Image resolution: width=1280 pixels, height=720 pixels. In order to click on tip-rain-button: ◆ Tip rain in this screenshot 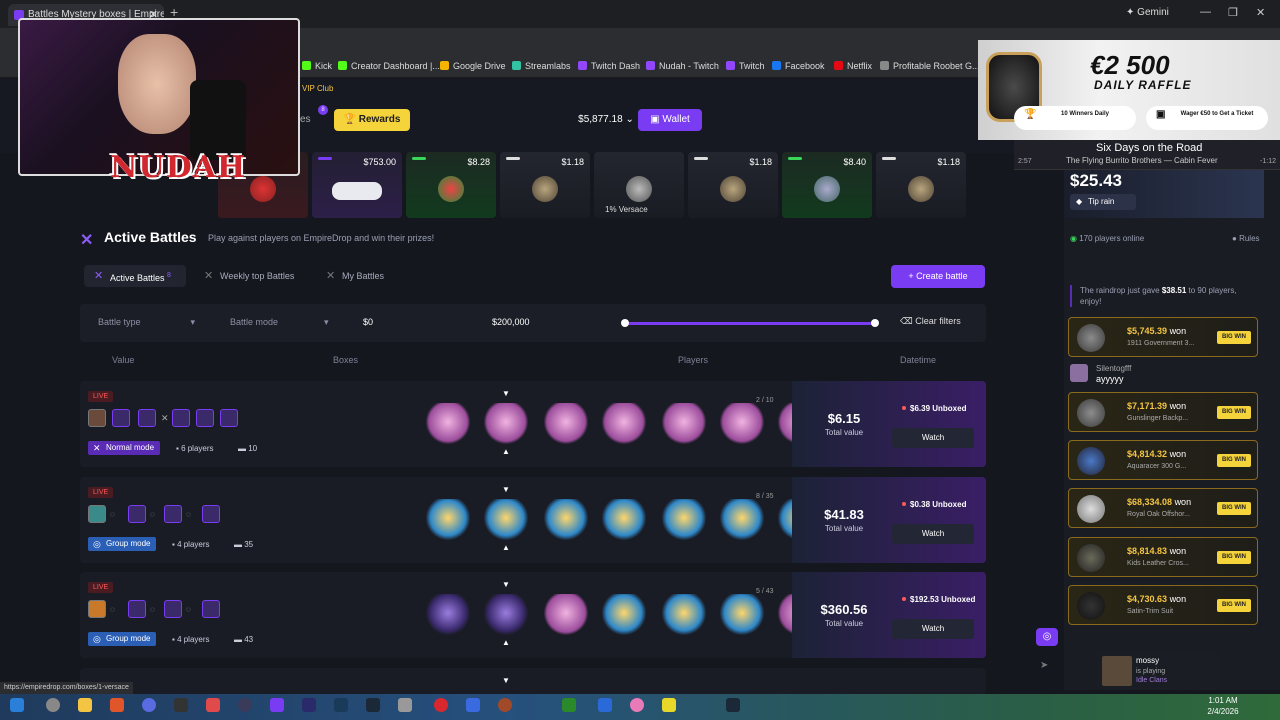, I will do `click(1103, 202)`.